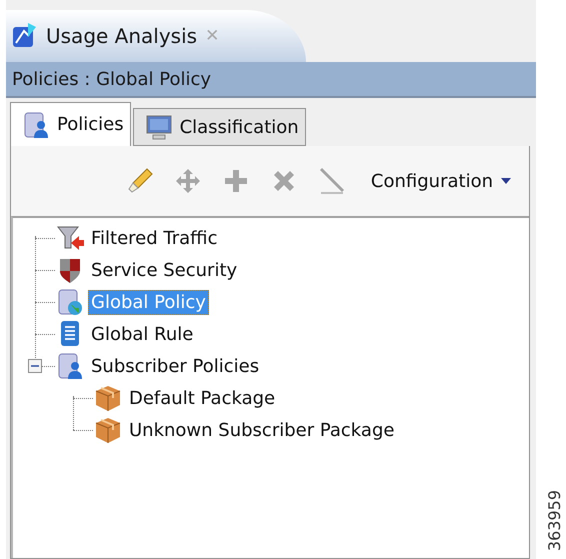  Describe the element at coordinates (122, 36) in the screenshot. I see `view-title: Usage Analysis` at that location.